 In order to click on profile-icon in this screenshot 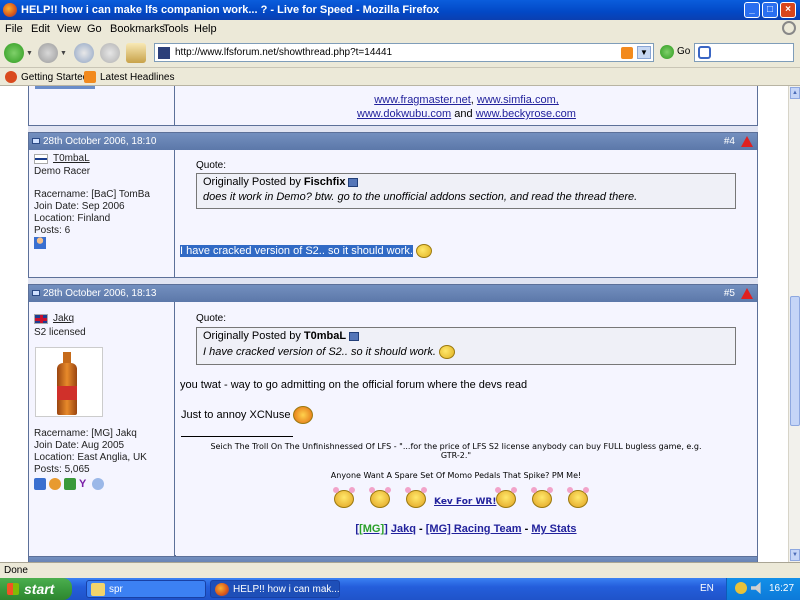, I will do `click(40, 484)`.